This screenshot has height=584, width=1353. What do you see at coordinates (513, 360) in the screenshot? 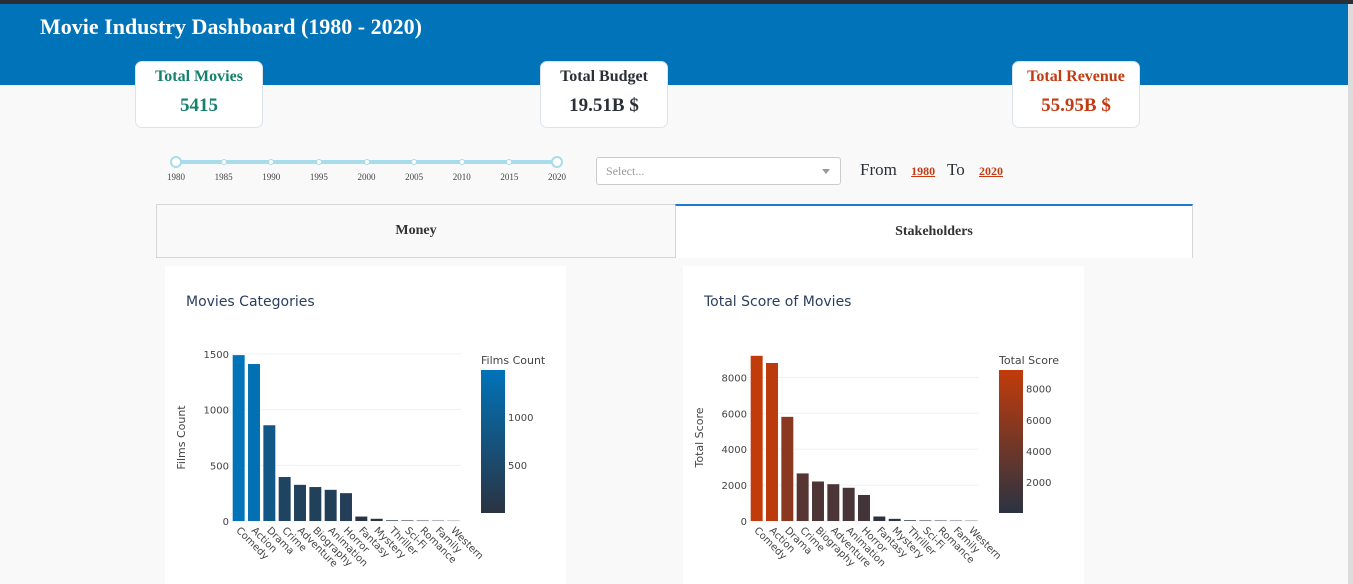
I see `colorbar-title: Films Count` at bounding box center [513, 360].